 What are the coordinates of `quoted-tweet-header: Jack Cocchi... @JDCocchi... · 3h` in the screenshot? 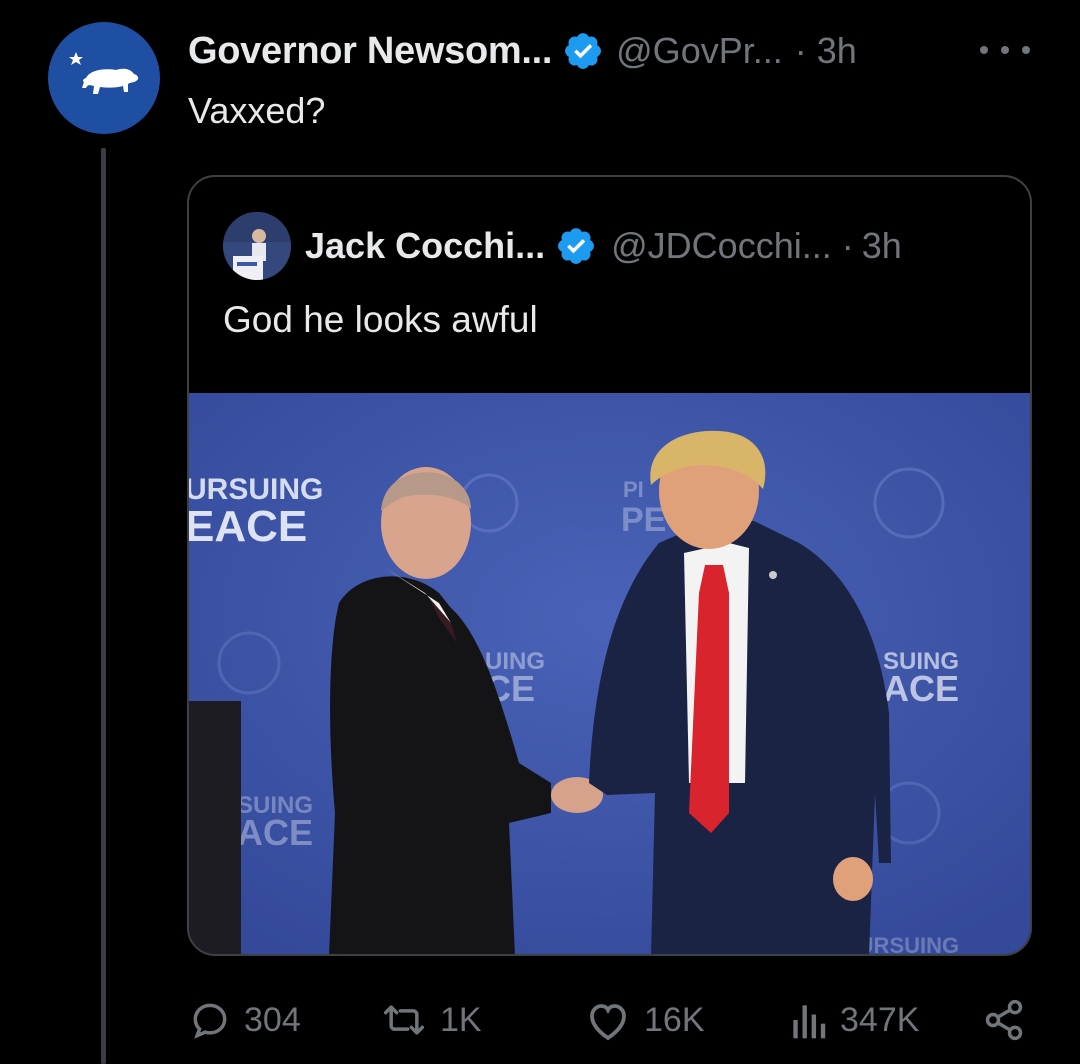 It's located at (562, 246).